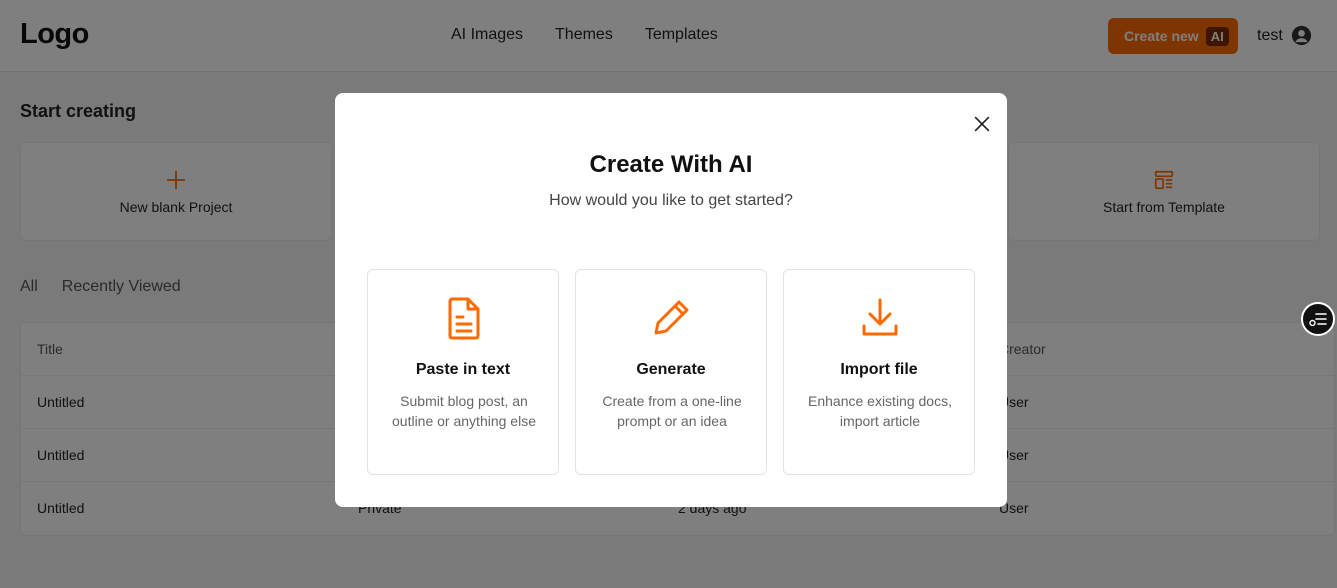  I want to click on pencil-icon, so click(671, 317).